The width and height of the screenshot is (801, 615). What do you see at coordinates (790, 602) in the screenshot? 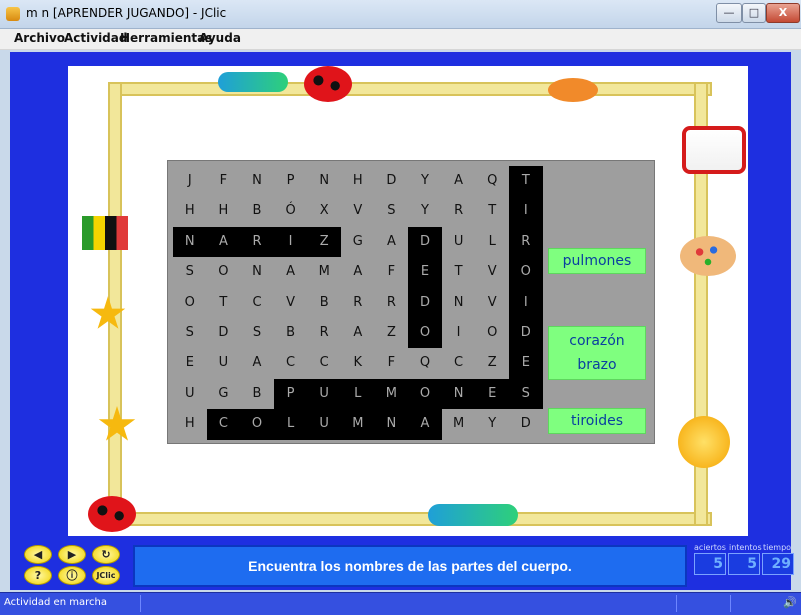
I see `sound-icon: 🔊` at bounding box center [790, 602].